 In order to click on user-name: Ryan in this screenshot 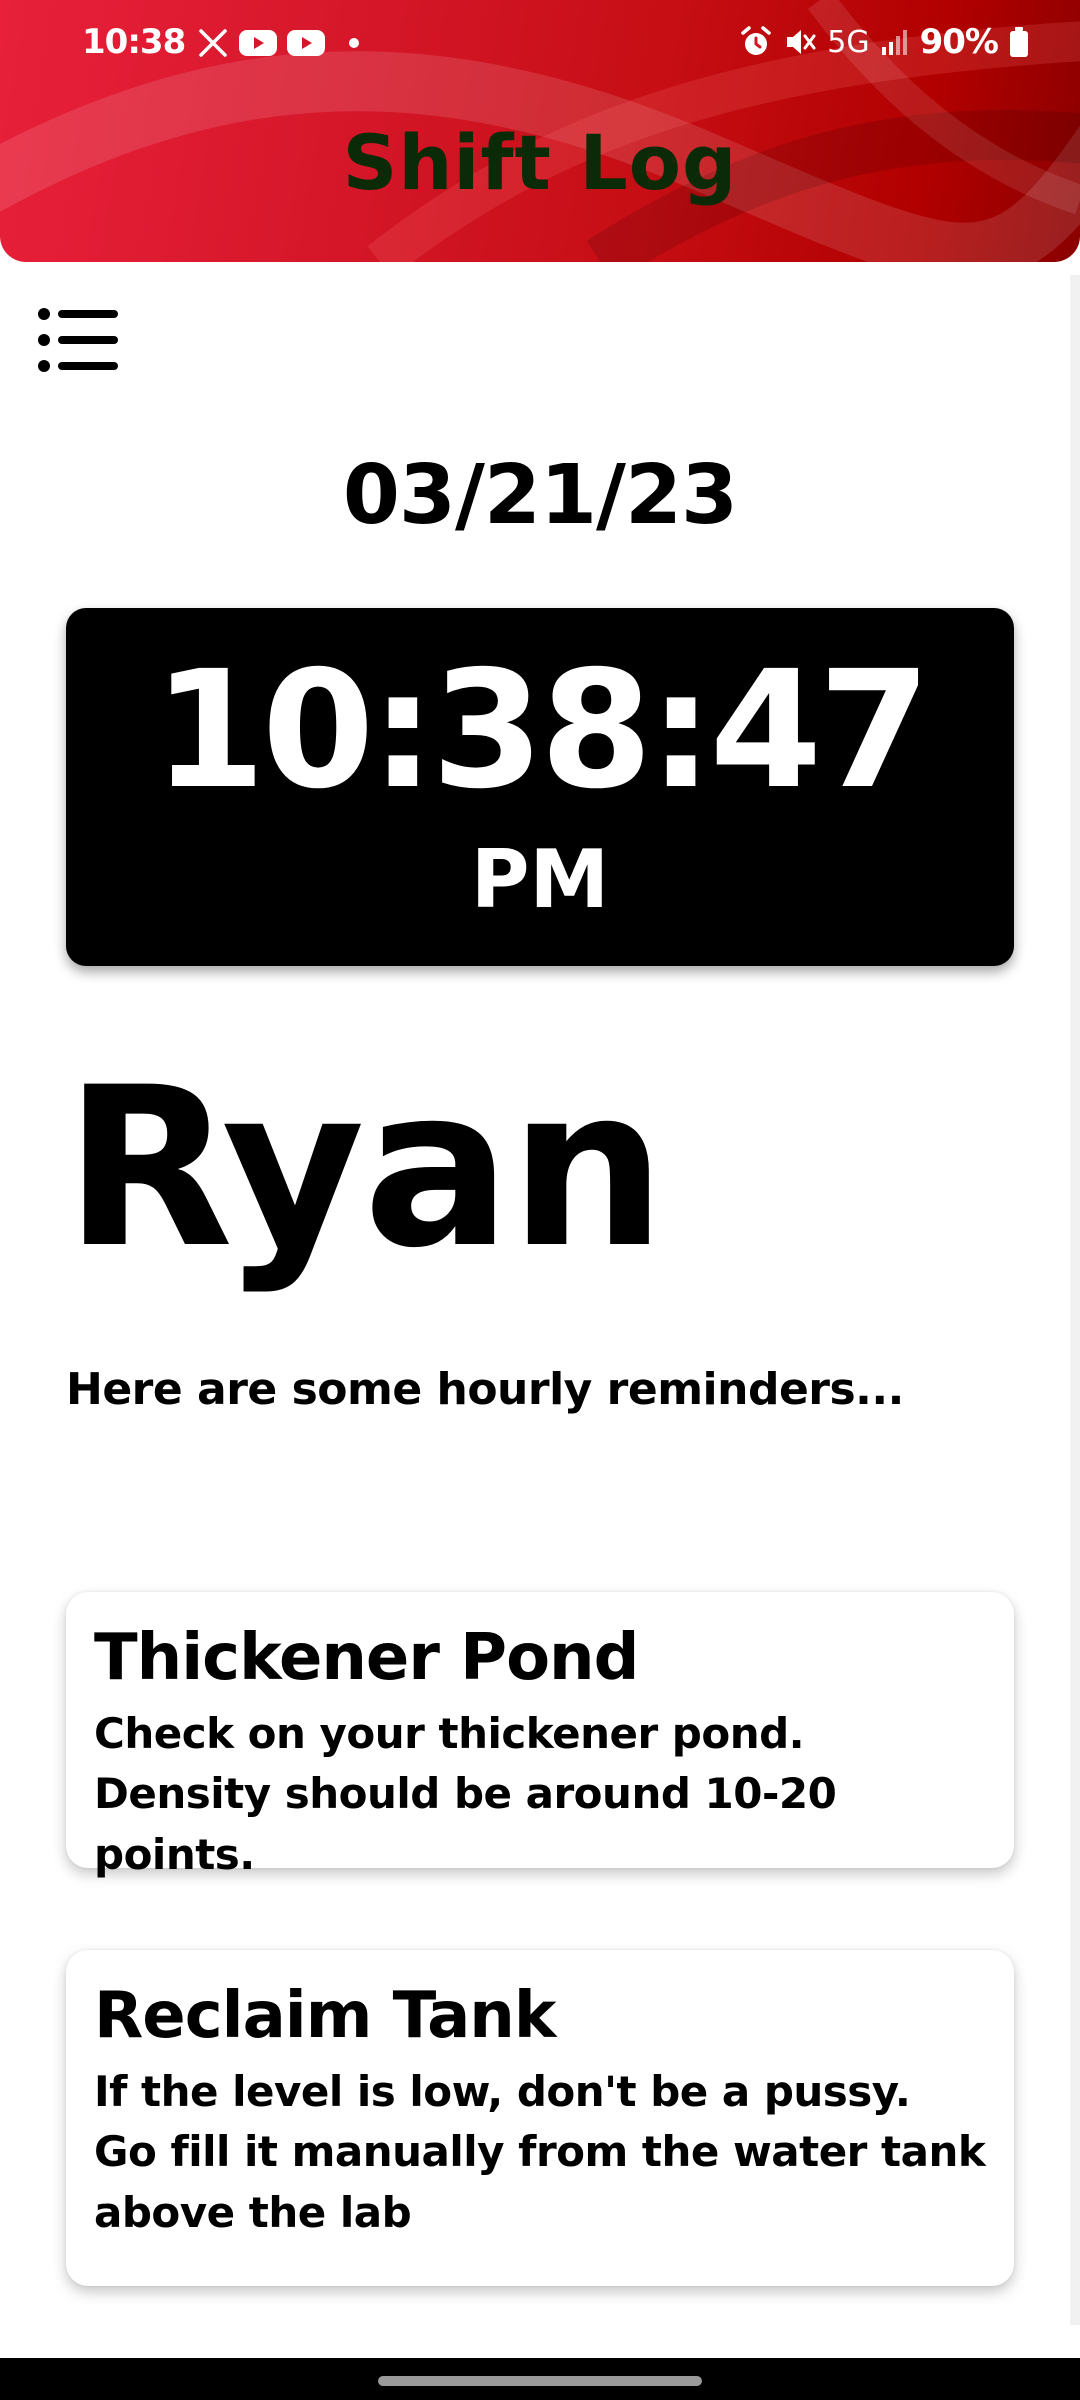, I will do `click(365, 1168)`.